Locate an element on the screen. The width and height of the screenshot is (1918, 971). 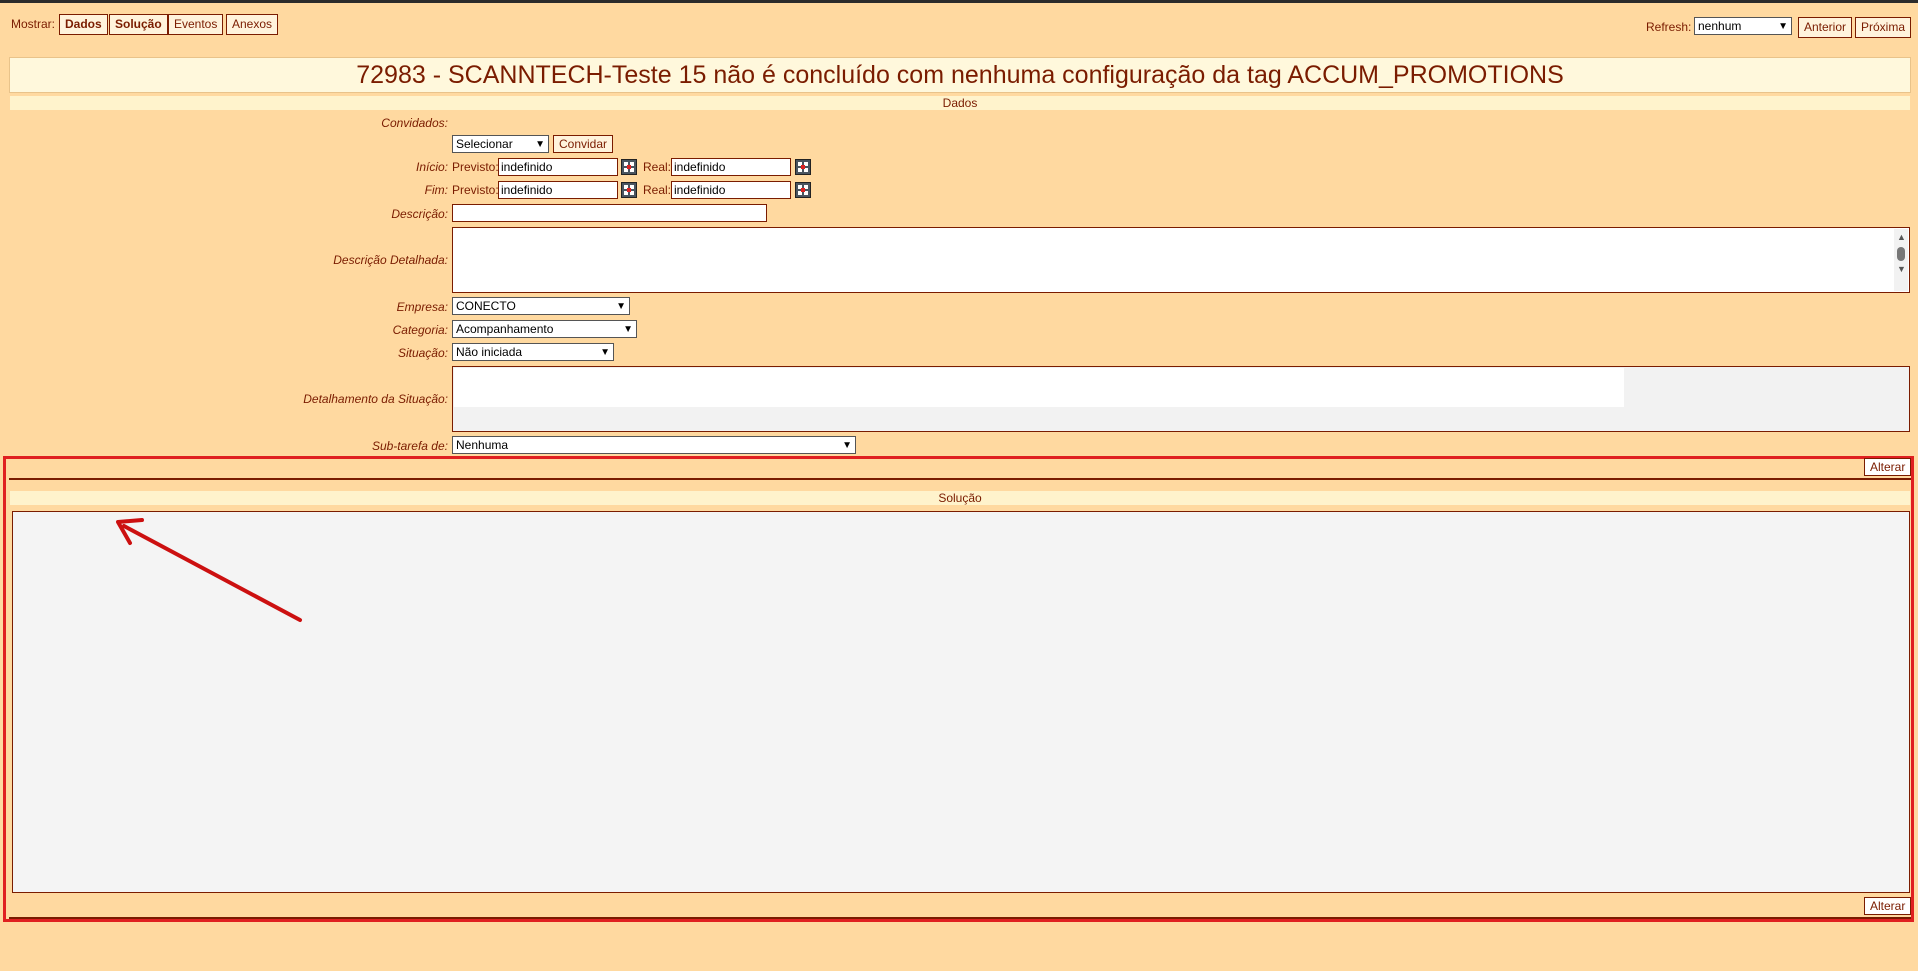
annotation-arrow is located at coordinates (209, 570).